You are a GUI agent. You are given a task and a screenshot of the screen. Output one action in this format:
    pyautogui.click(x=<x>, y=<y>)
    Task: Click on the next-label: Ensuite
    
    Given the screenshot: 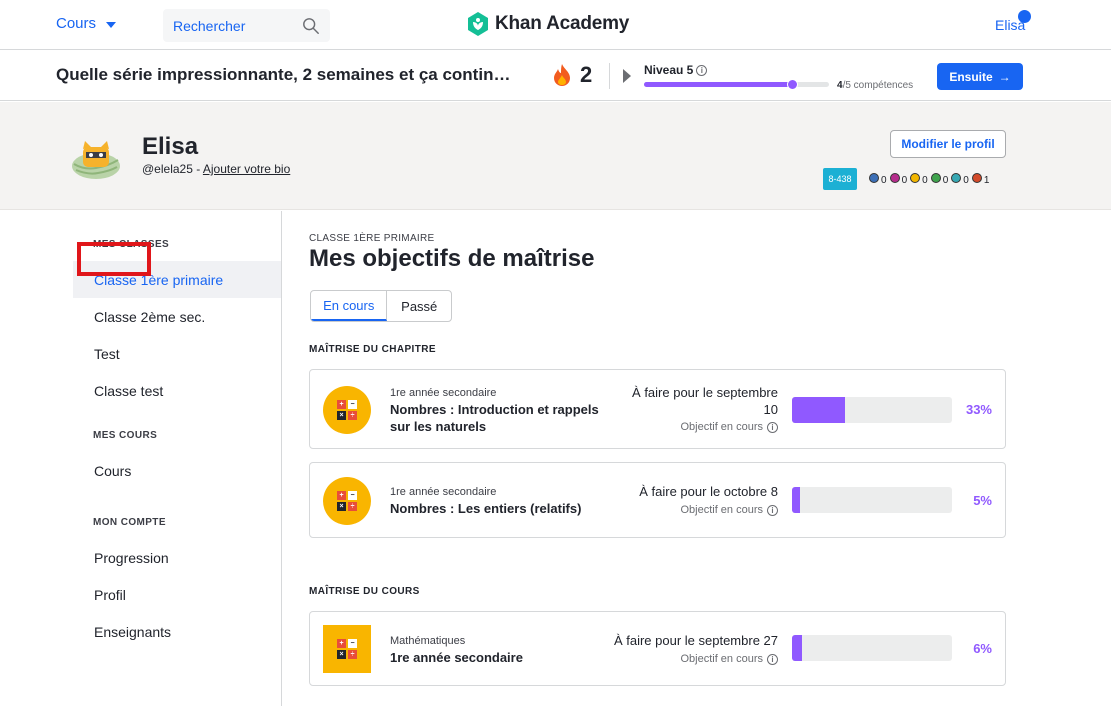 What is the action you would take?
    pyautogui.click(x=971, y=76)
    